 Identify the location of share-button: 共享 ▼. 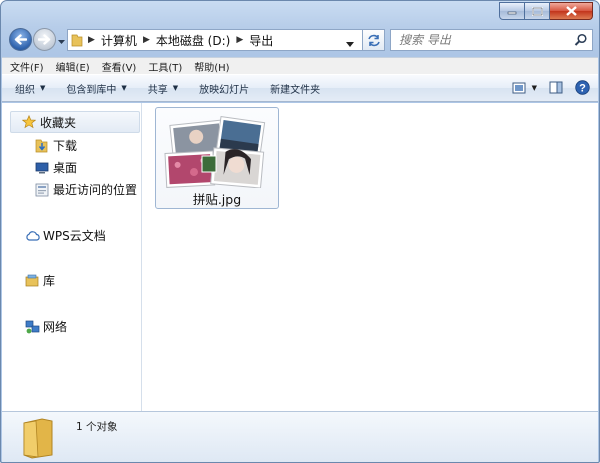
(163, 88).